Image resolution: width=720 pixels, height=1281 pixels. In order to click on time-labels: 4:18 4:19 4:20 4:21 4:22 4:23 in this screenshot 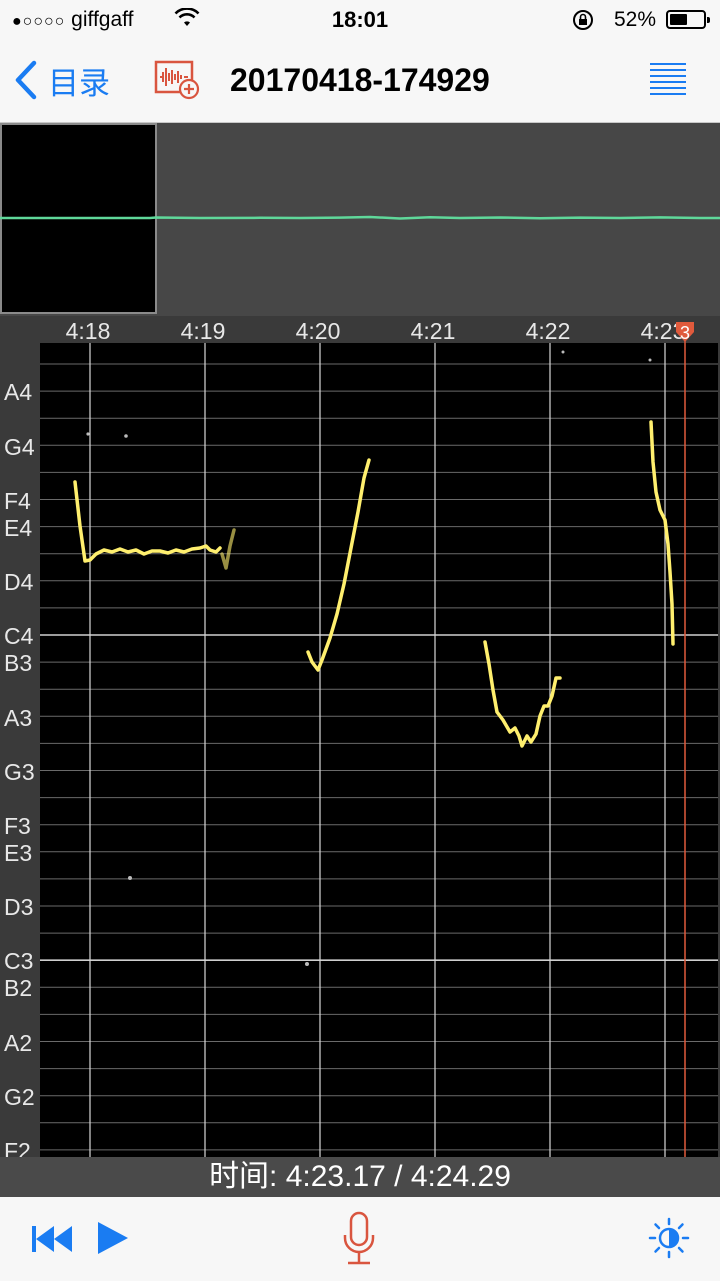, I will do `click(376, 331)`.